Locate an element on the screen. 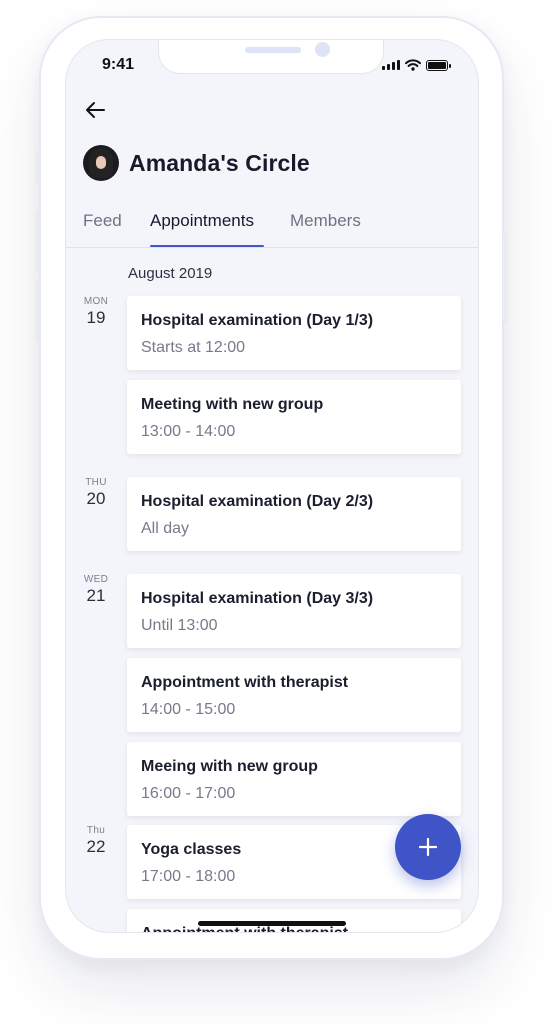 This screenshot has height=1024, width=552. day-of-week: WED is located at coordinates (96, 579).